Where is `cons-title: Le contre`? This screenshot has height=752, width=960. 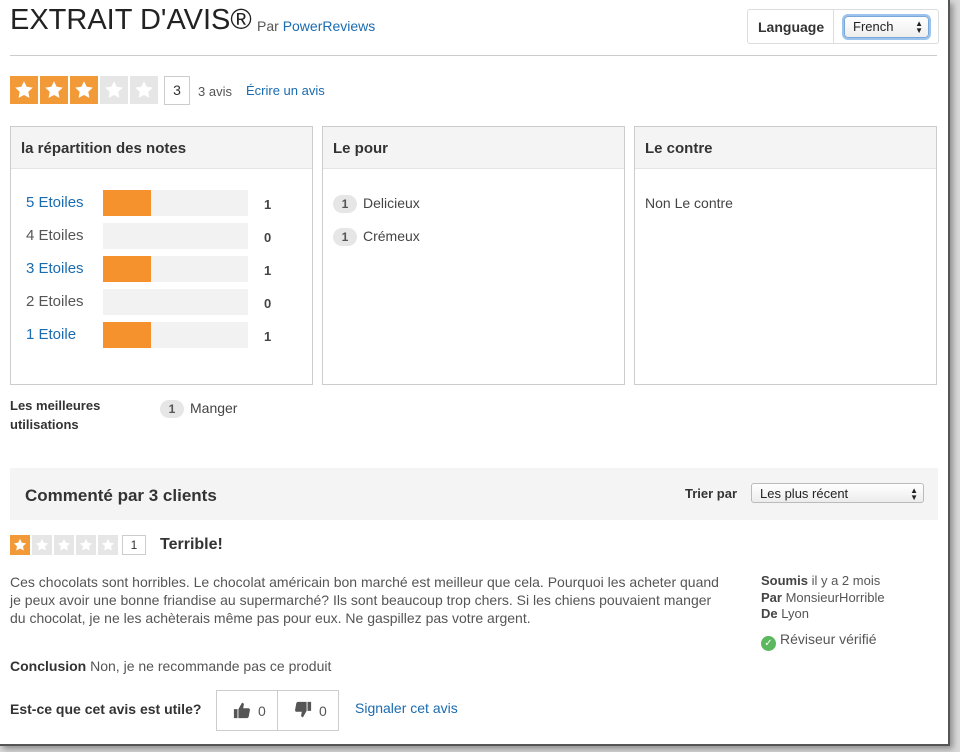
cons-title: Le contre is located at coordinates (785, 148).